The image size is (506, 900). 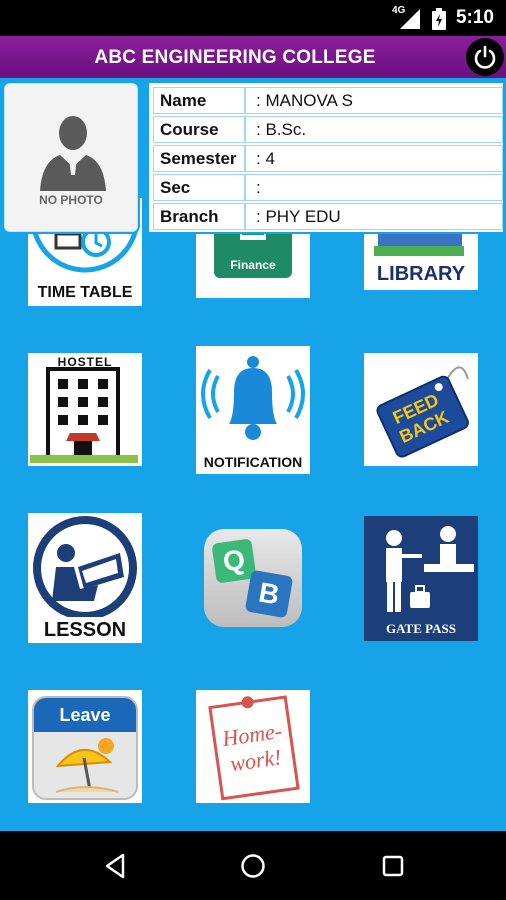 I want to click on homework-tile: Home- work!, so click(x=253, y=746).